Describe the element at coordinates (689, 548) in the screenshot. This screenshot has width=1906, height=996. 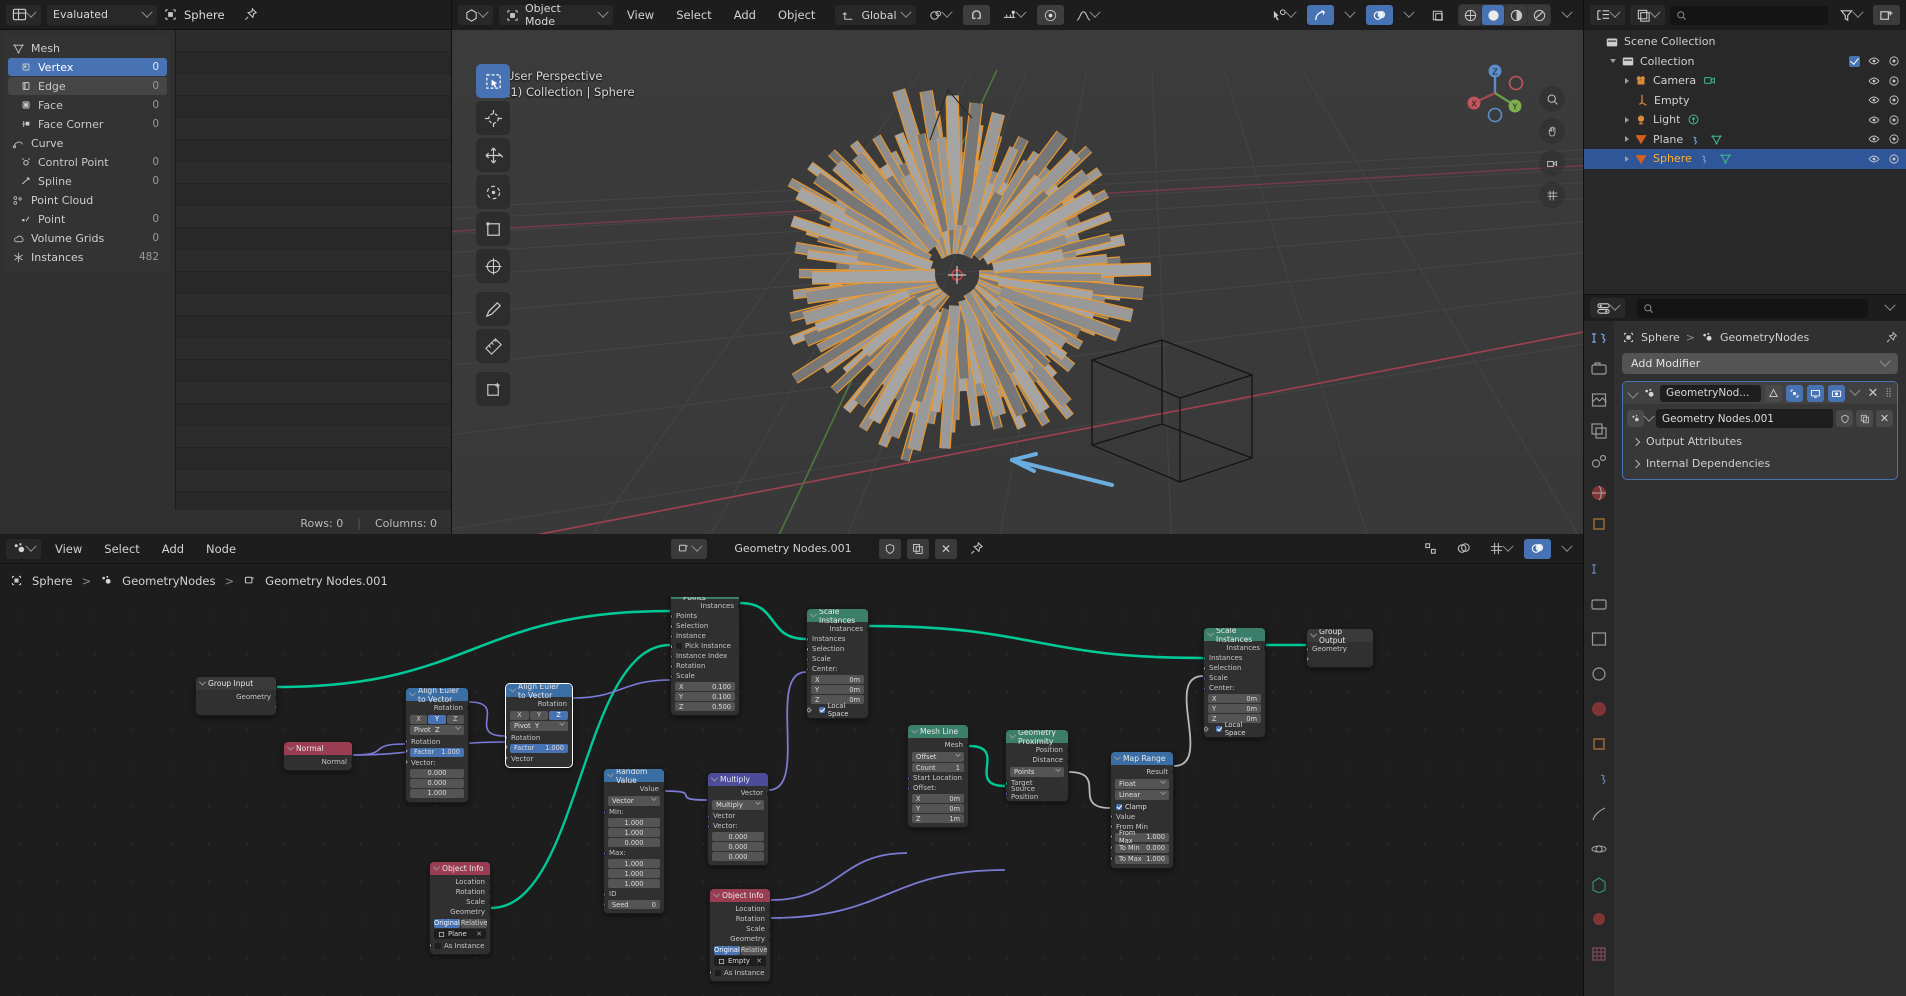
I see `node-tree-browse-button` at that location.